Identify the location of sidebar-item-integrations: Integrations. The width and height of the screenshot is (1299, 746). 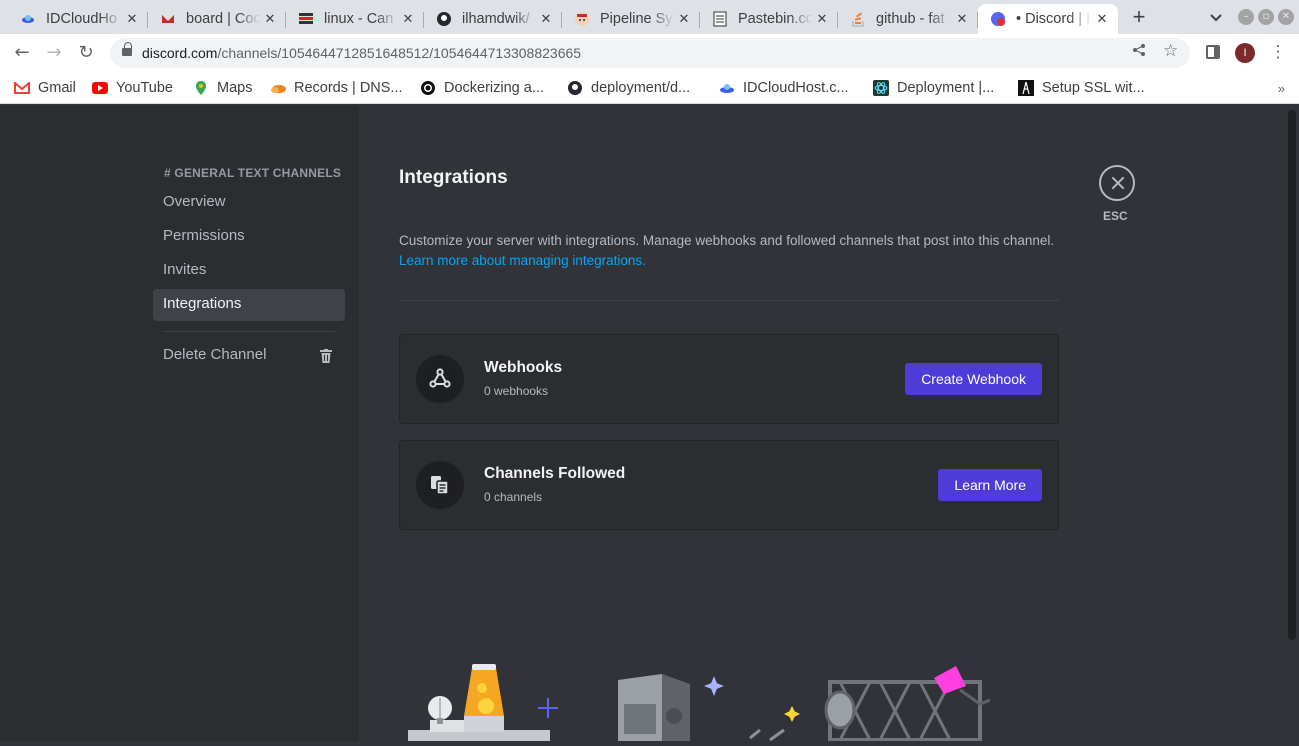
(249, 305).